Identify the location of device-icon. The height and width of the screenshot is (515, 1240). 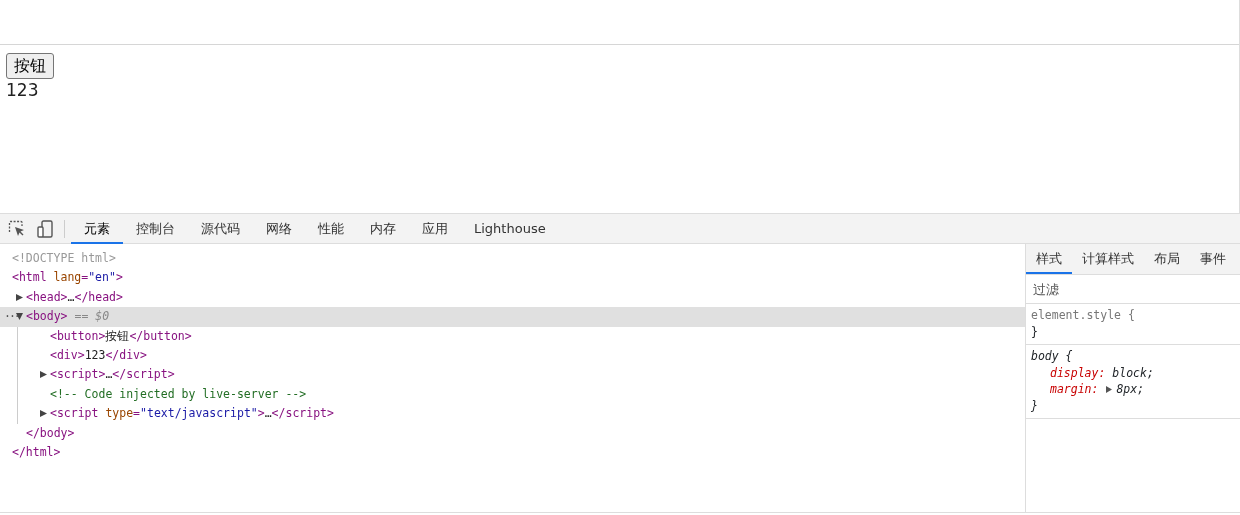
(45, 228).